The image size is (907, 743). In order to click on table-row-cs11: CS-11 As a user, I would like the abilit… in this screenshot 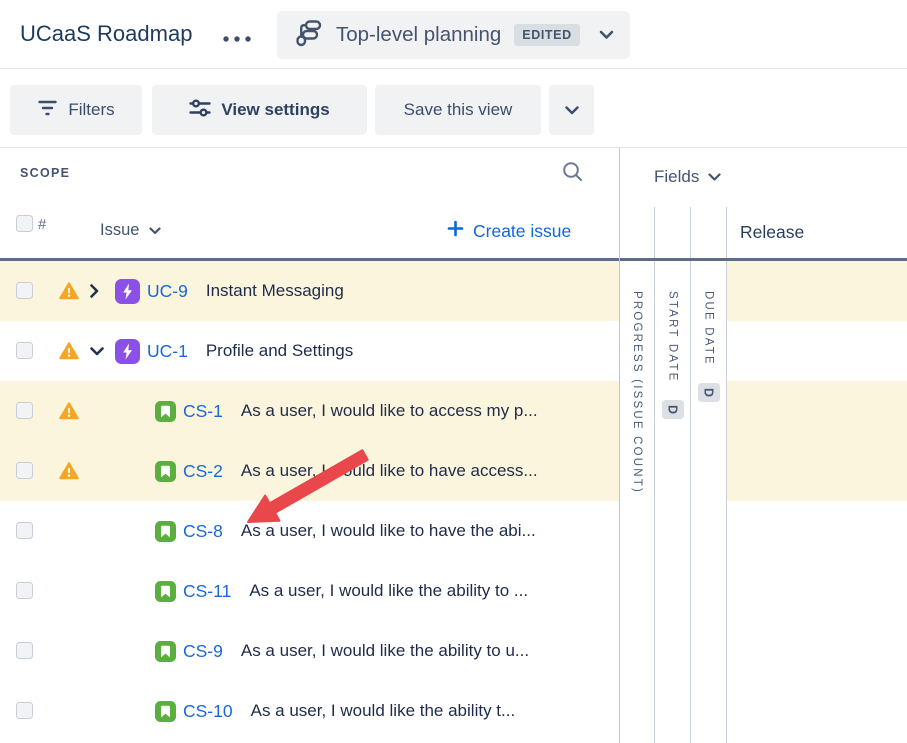, I will do `click(453, 591)`.